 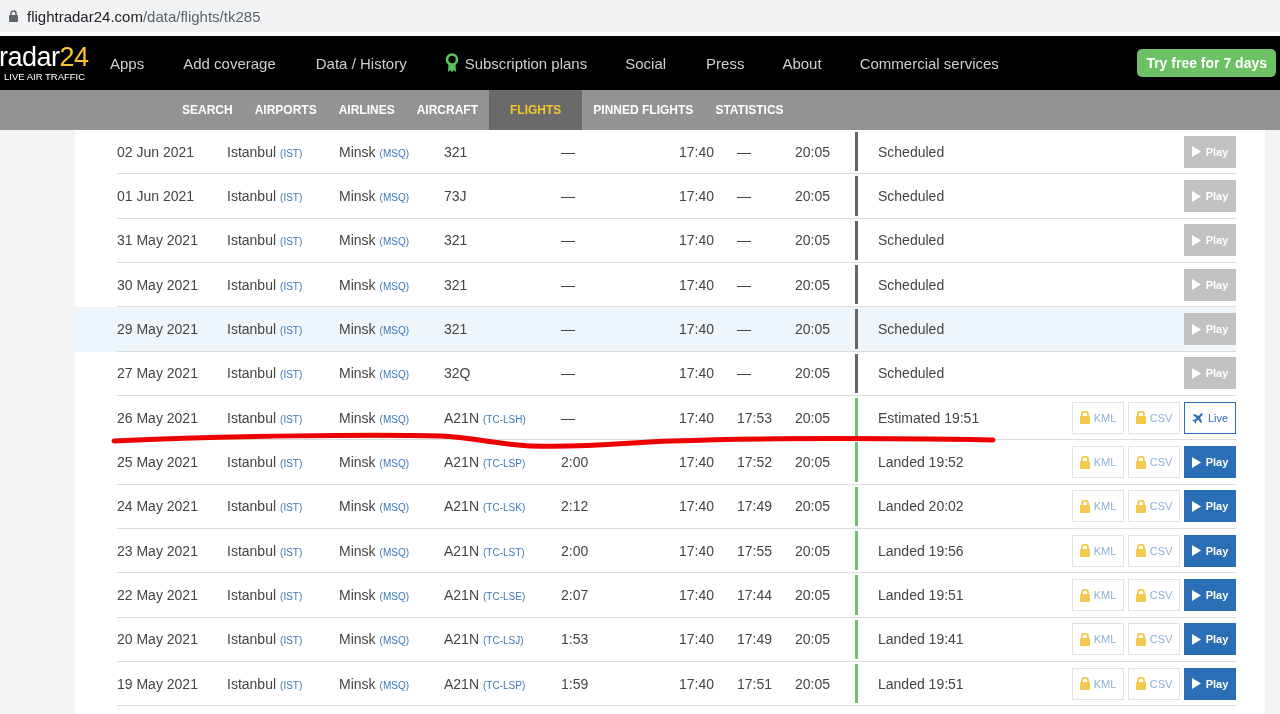 What do you see at coordinates (725, 63) in the screenshot?
I see `nav-link: Press` at bounding box center [725, 63].